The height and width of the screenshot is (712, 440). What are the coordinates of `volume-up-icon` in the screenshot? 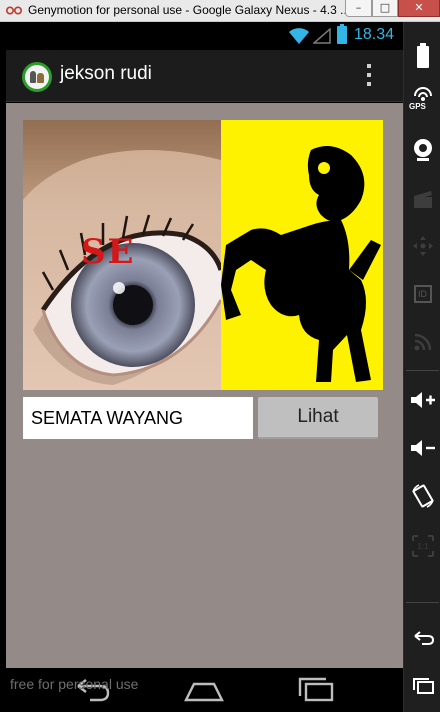 It's located at (422, 400).